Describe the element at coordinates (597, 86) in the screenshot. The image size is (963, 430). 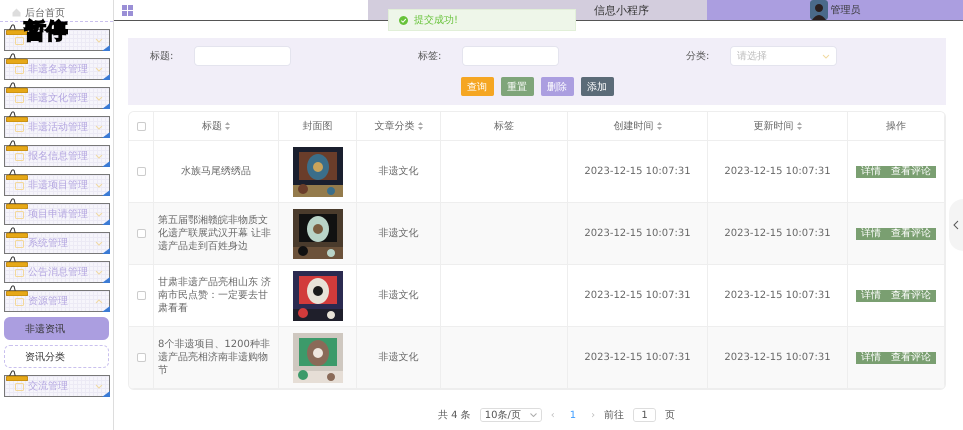
I see `action-button: 添加` at that location.